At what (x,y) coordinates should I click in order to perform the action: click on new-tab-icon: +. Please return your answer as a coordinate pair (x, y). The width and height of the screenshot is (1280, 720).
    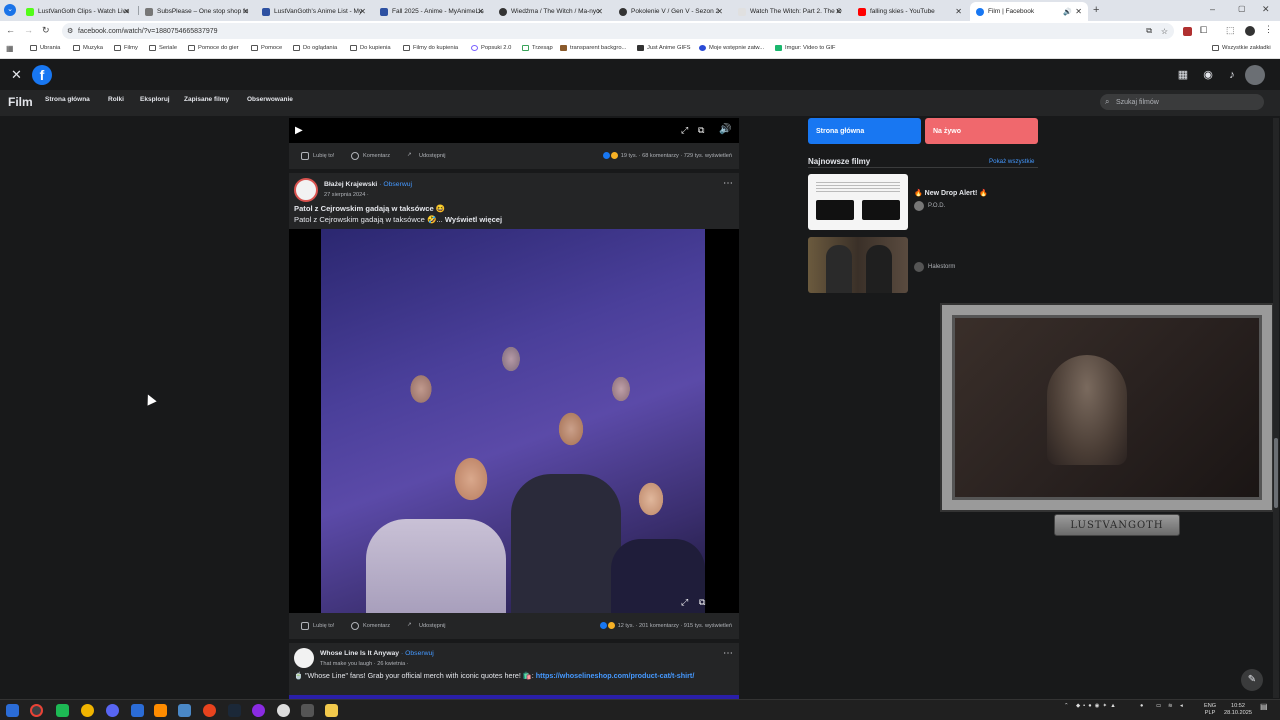
    Looking at the image, I should click on (1096, 10).